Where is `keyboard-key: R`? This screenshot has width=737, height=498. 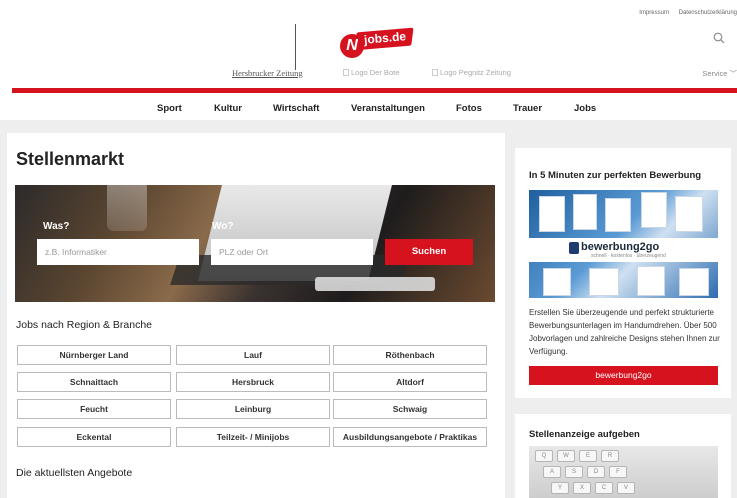
keyboard-key: R is located at coordinates (610, 456).